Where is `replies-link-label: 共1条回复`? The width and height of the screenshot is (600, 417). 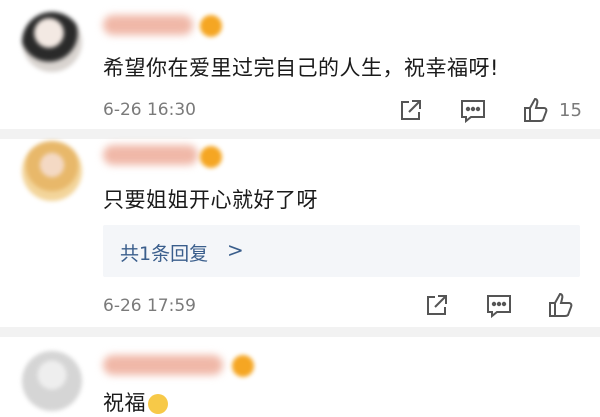 replies-link-label: 共1条回复 is located at coordinates (164, 254).